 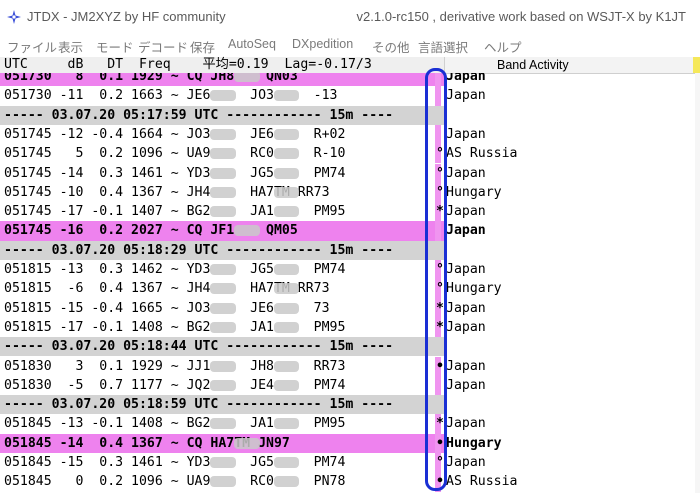 I want to click on menu-dxpedition: DXpedition, so click(x=322, y=44).